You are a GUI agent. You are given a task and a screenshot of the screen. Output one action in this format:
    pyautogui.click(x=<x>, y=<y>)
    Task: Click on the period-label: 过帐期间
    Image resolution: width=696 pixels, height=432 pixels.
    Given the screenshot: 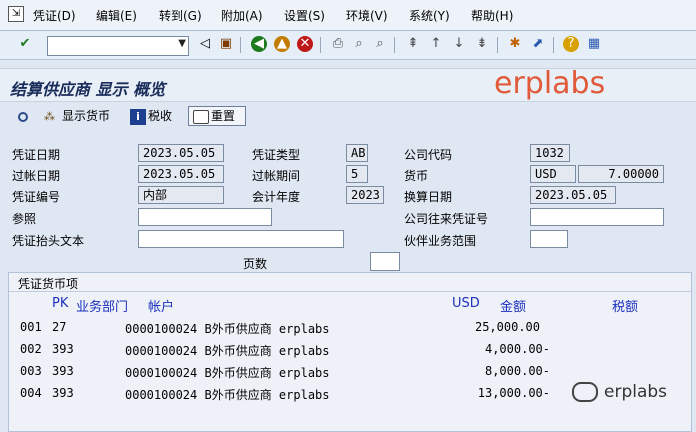 What is the action you would take?
    pyautogui.click(x=276, y=176)
    